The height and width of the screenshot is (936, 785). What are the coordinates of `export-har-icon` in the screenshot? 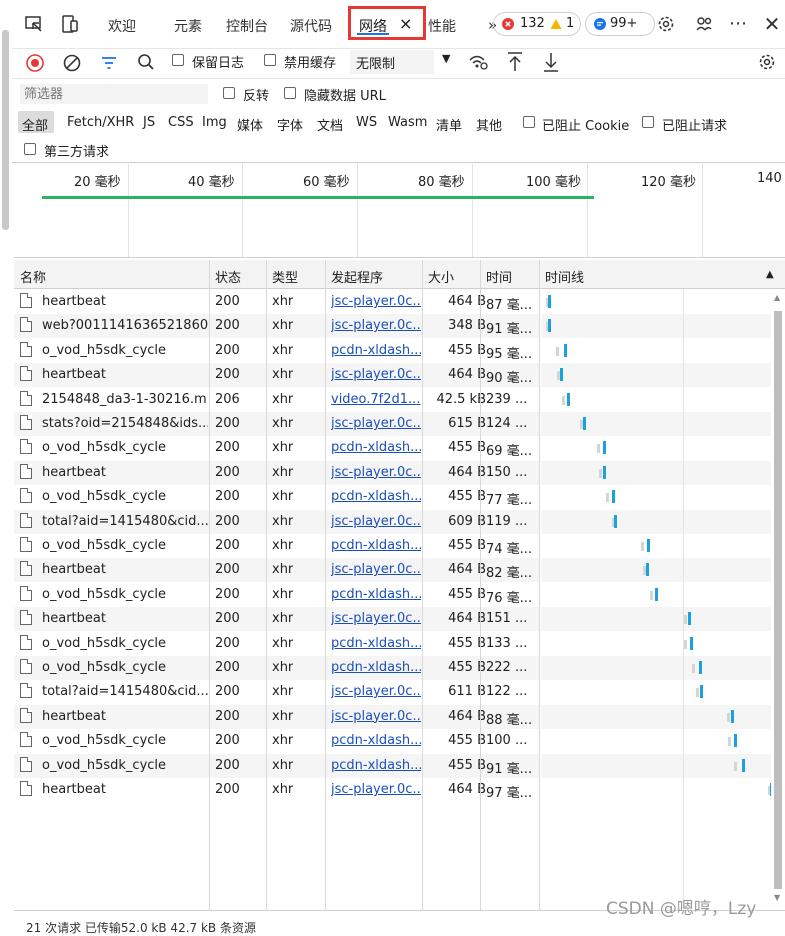 It's located at (551, 62).